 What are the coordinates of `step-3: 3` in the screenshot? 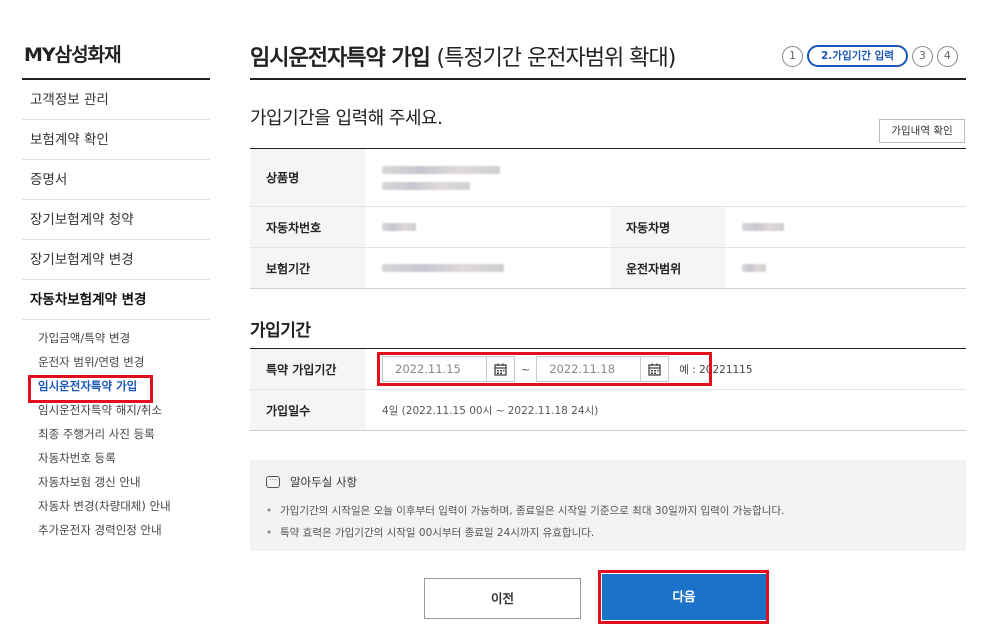 It's located at (922, 56).